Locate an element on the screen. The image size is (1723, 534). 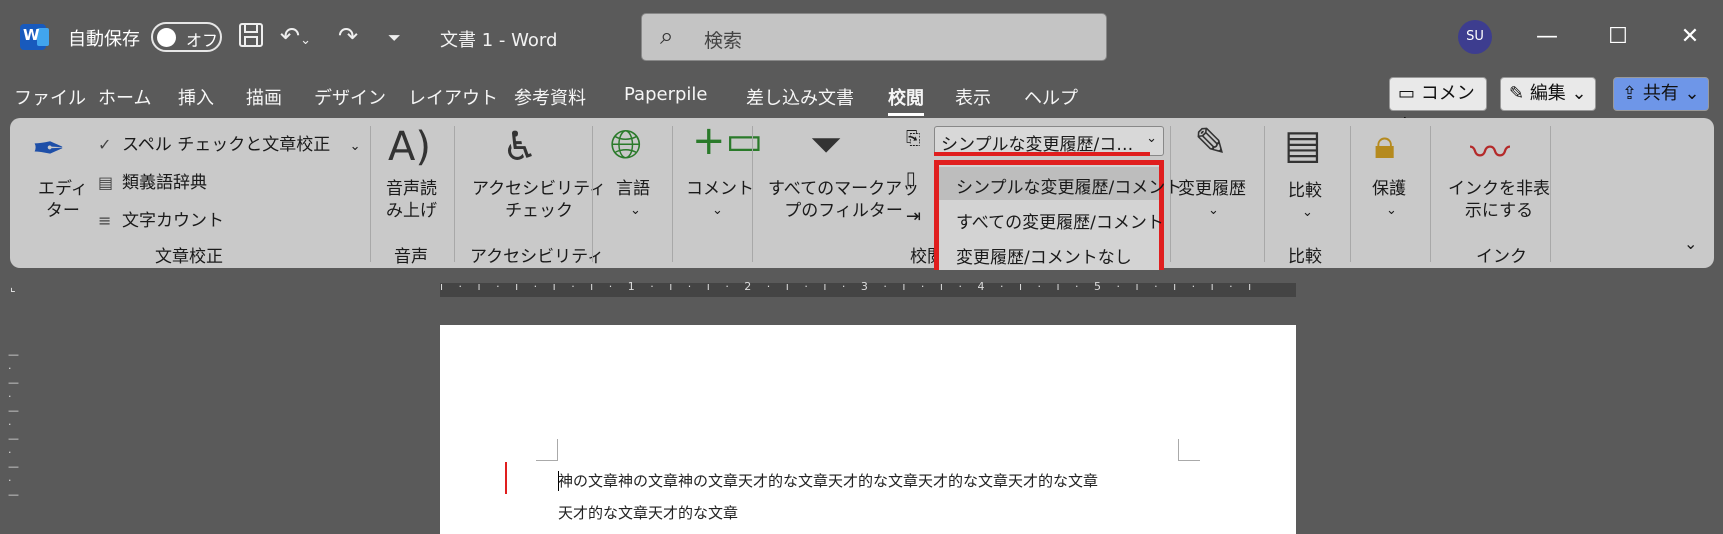
compare-button: 比較 ⌄ is located at coordinates (1305, 198).